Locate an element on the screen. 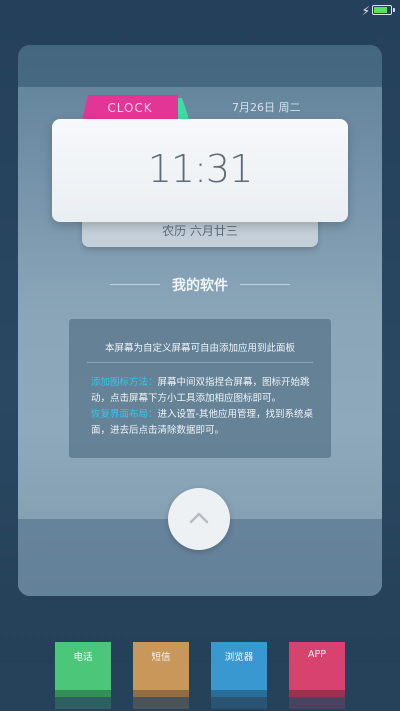 This screenshot has width=400, height=711. section-header: 我的软件 is located at coordinates (200, 284).